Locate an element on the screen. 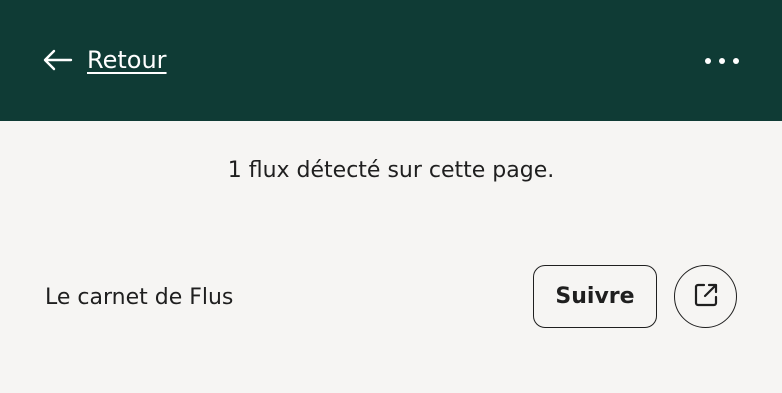 The height and width of the screenshot is (393, 782). external-link-icon is located at coordinates (706, 297).